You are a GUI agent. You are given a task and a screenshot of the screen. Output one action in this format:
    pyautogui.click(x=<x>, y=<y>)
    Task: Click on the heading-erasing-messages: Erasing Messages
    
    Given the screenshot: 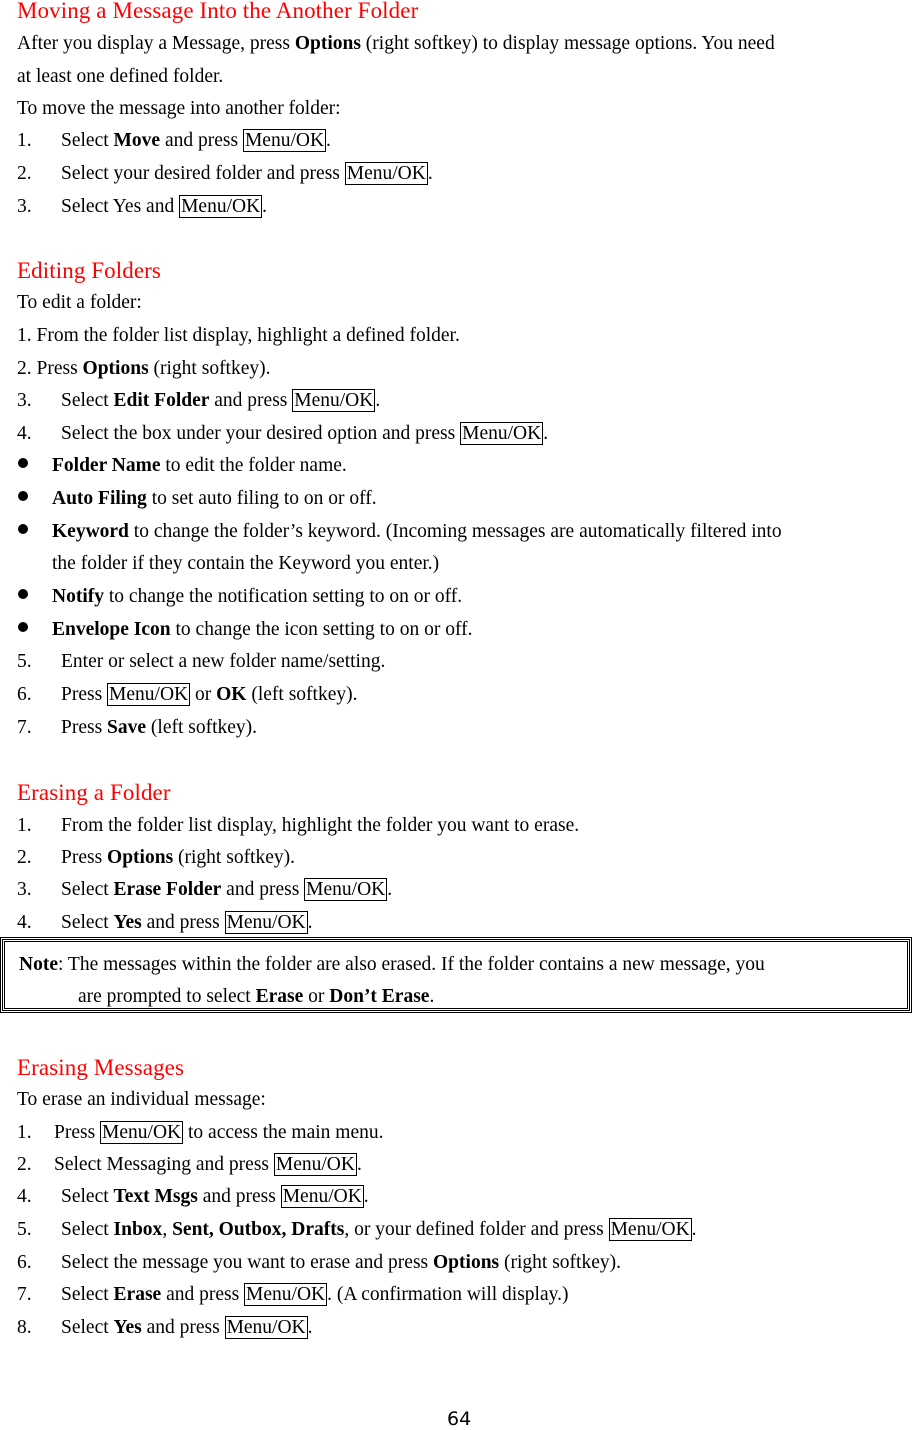 What is the action you would take?
    pyautogui.click(x=101, y=1067)
    